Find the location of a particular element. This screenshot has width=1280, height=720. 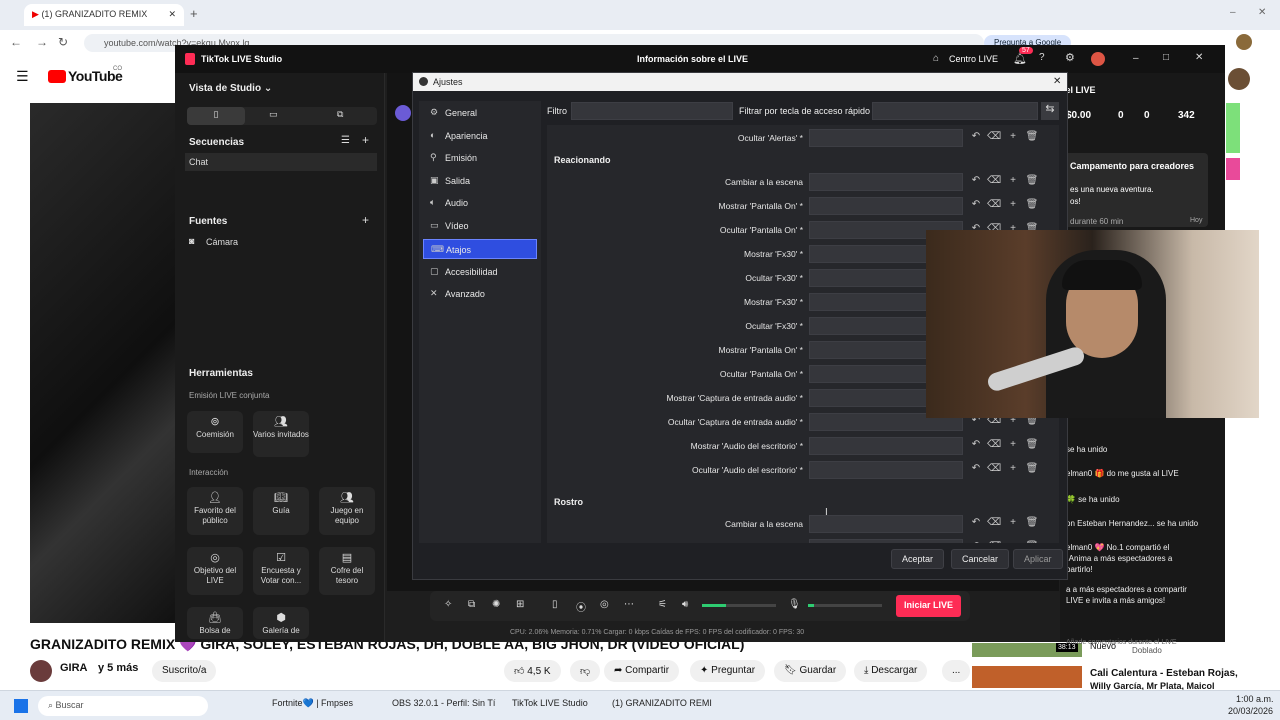

nav-advanced: ✕ Avanzado is located at coordinates (480, 294).